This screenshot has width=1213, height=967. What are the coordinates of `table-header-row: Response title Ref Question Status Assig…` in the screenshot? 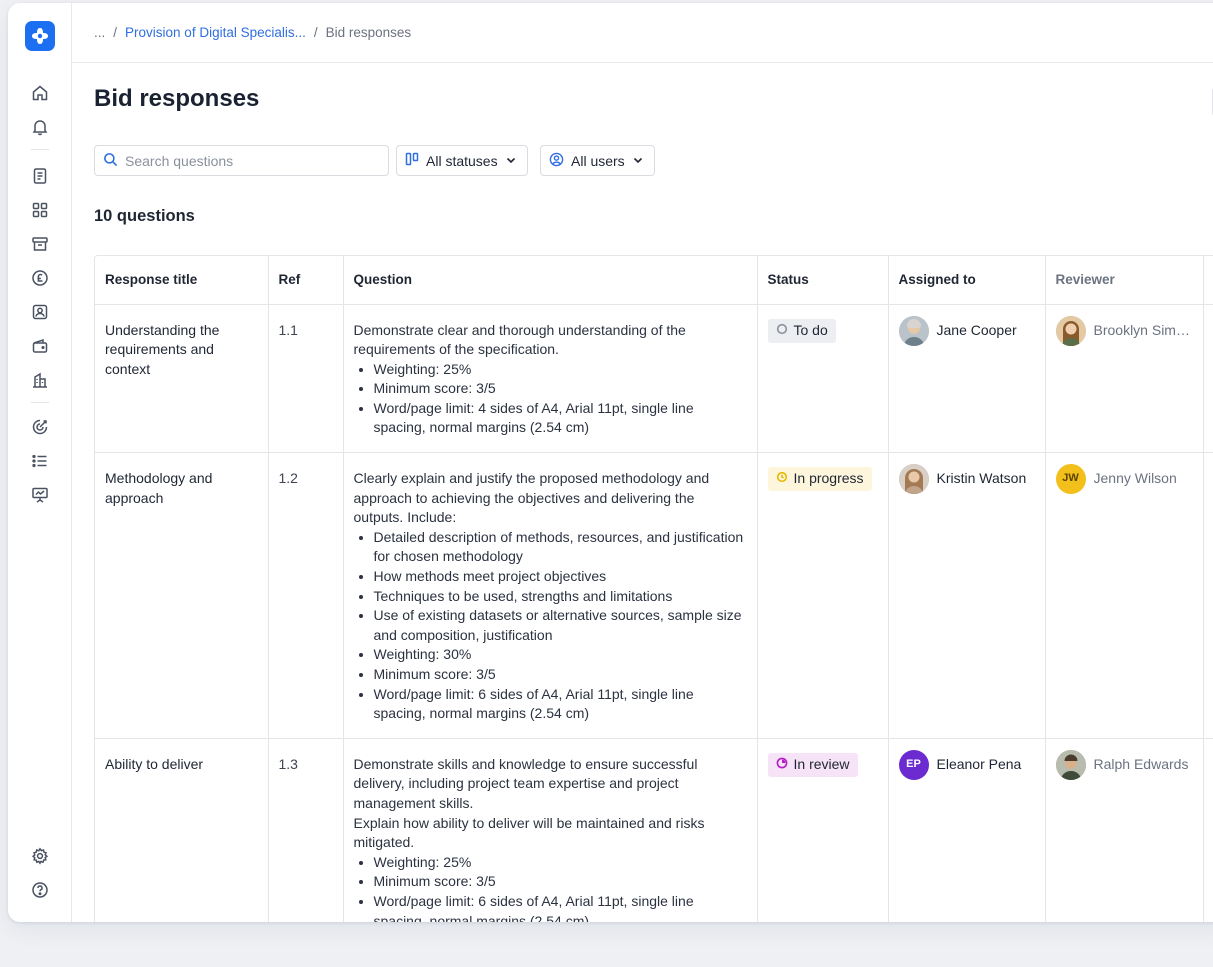 It's located at (654, 280).